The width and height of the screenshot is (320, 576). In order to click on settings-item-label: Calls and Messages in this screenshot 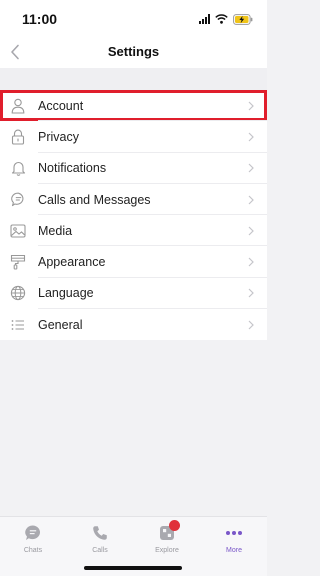, I will do `click(94, 199)`.